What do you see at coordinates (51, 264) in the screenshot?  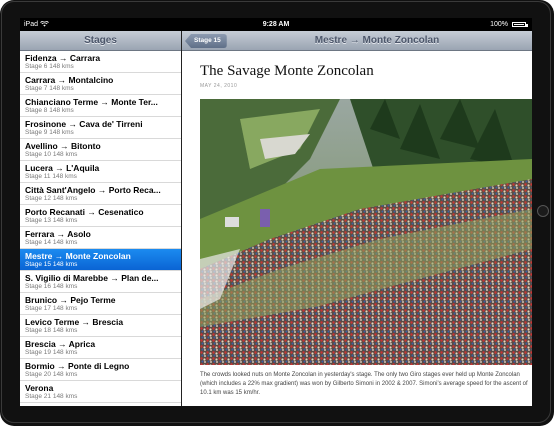 I see `stage-distance: Stage 15 148 kms` at bounding box center [51, 264].